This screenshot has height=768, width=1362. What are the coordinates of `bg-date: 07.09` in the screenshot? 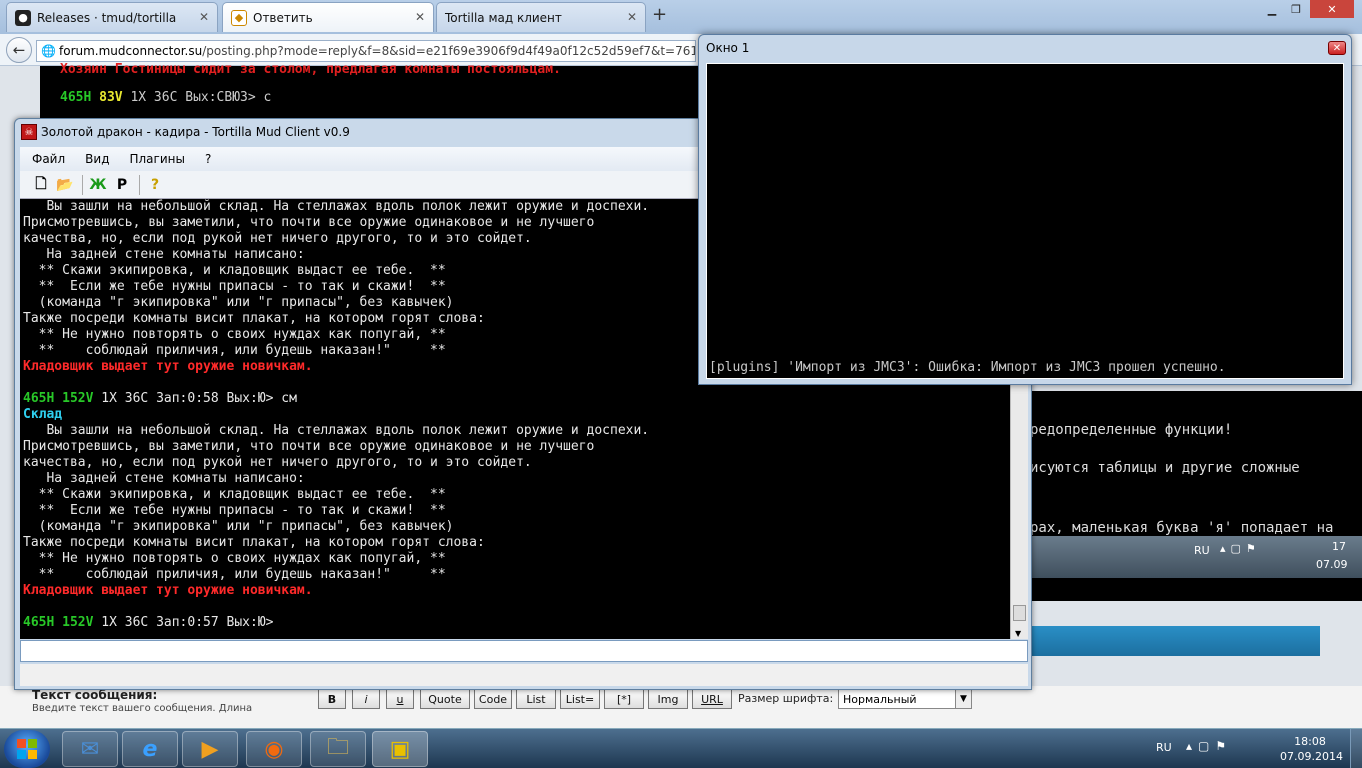 It's located at (1332, 564).